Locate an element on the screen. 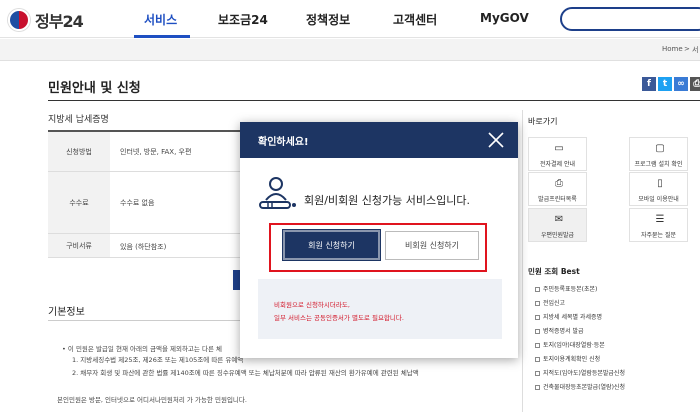  best-item: 병적증명서 발급 is located at coordinates (559, 330).